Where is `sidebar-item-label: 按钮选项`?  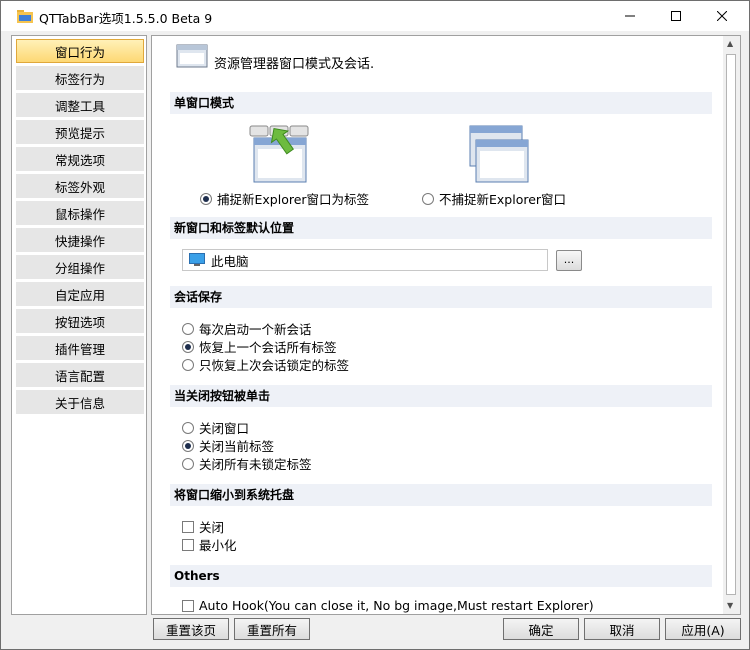
sidebar-item-label: 按钮选项 is located at coordinates (79, 322).